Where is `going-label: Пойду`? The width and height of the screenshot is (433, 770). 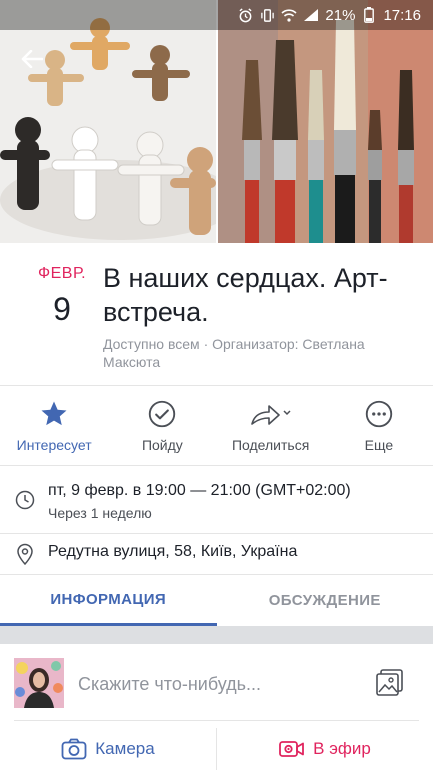 going-label: Пойду is located at coordinates (162, 444).